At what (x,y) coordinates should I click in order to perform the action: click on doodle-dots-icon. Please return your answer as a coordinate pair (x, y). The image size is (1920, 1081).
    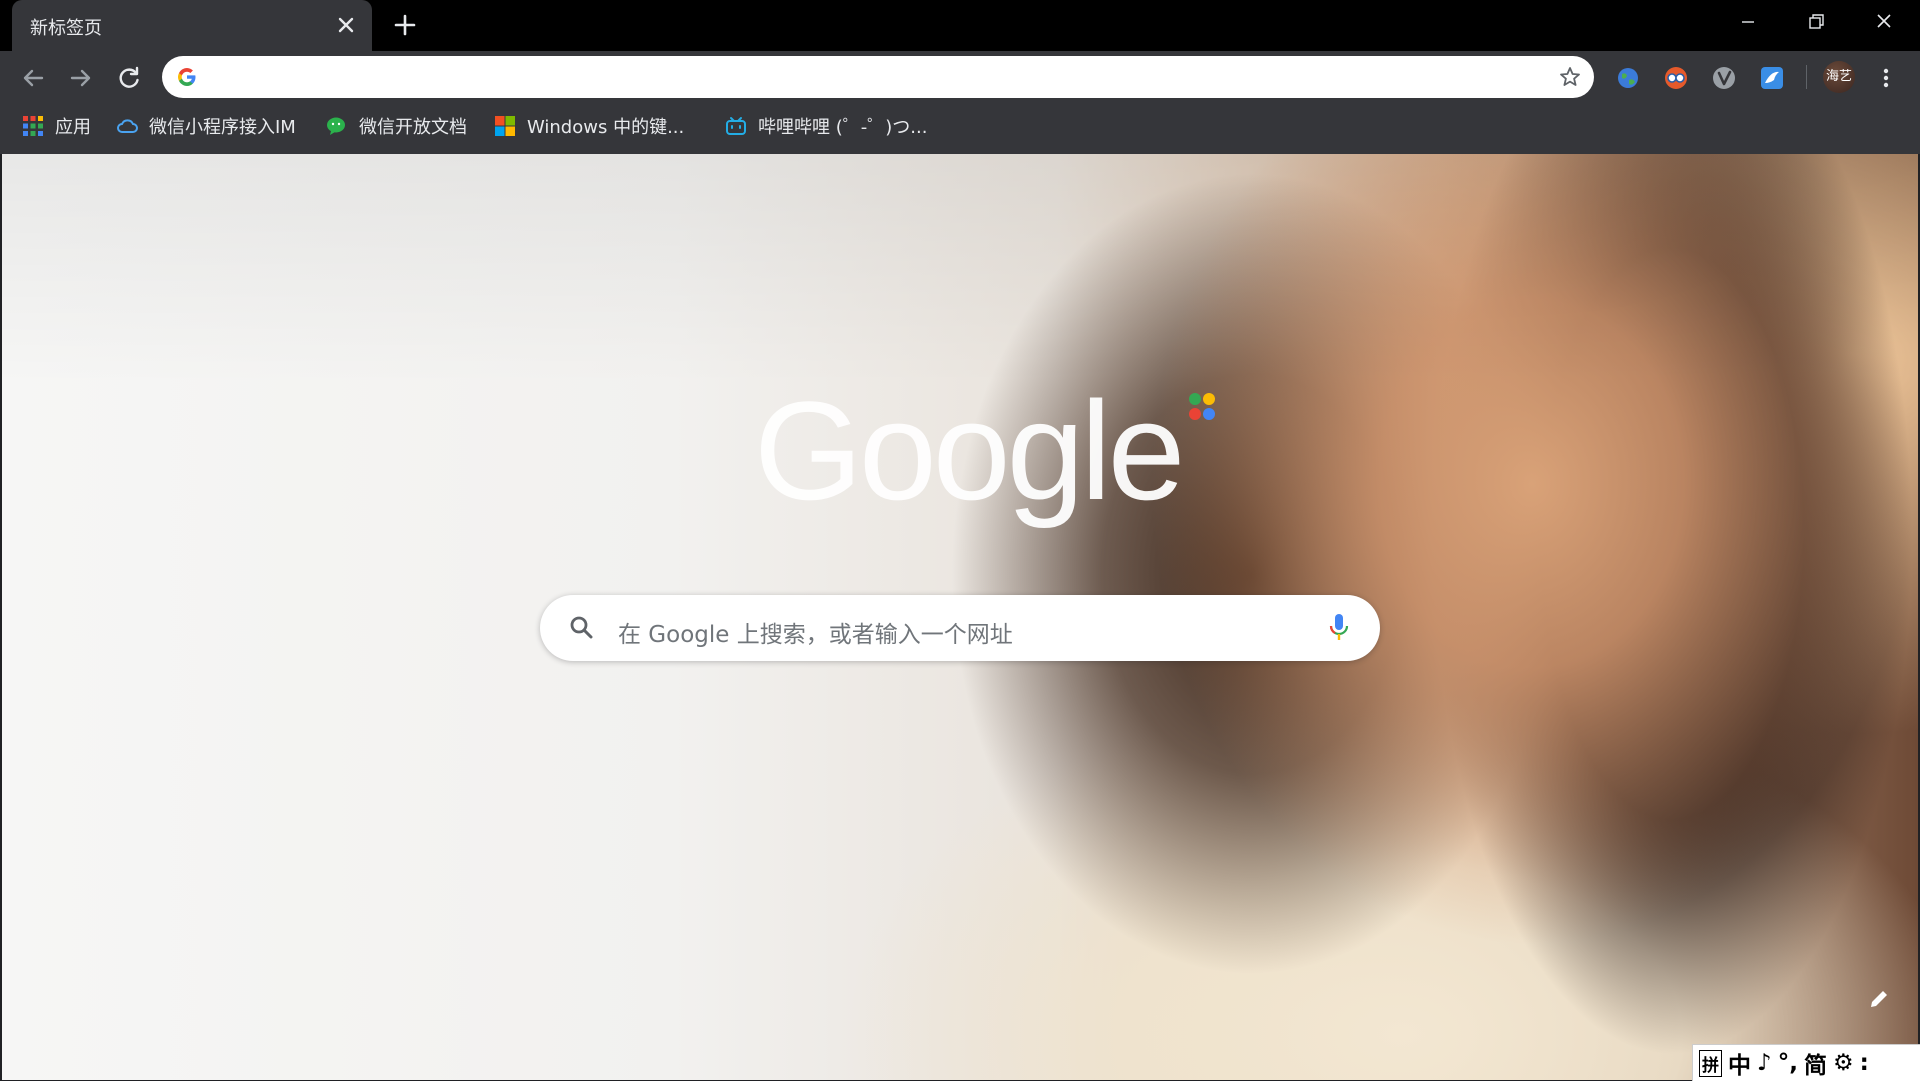
    Looking at the image, I should click on (1202, 407).